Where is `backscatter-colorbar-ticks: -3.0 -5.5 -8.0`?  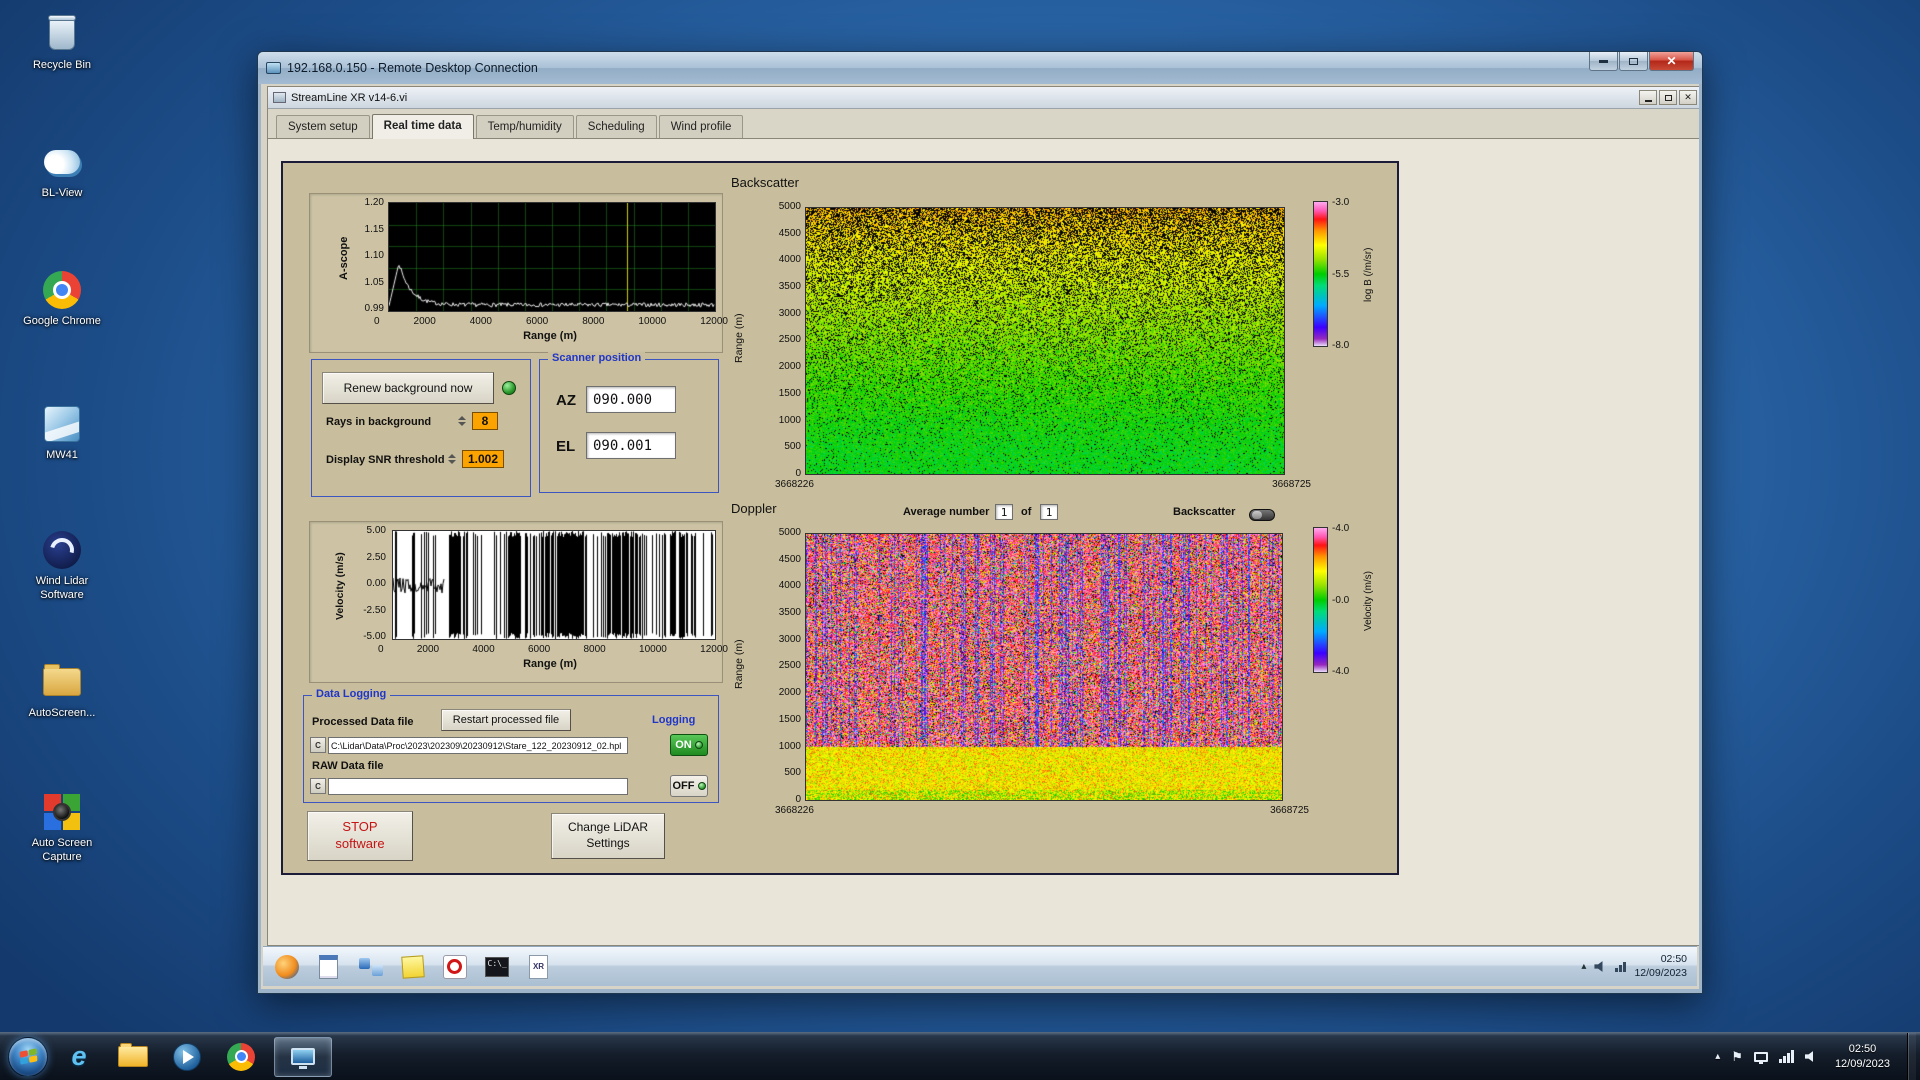
backscatter-colorbar-ticks: -3.0 -5.5 -8.0 is located at coordinates (1346, 274).